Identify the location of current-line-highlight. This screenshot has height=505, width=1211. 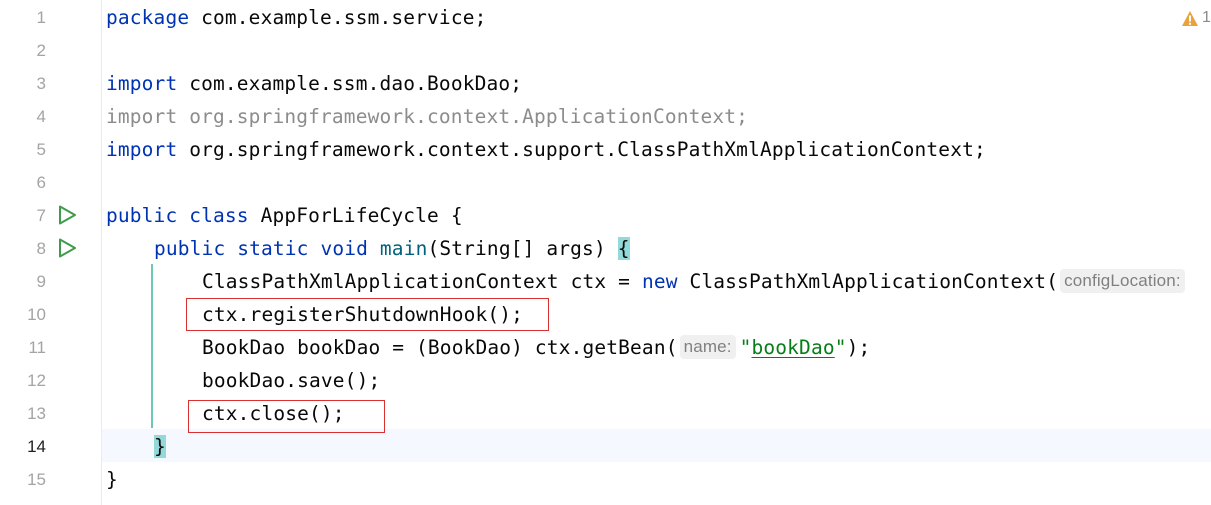
(656, 445).